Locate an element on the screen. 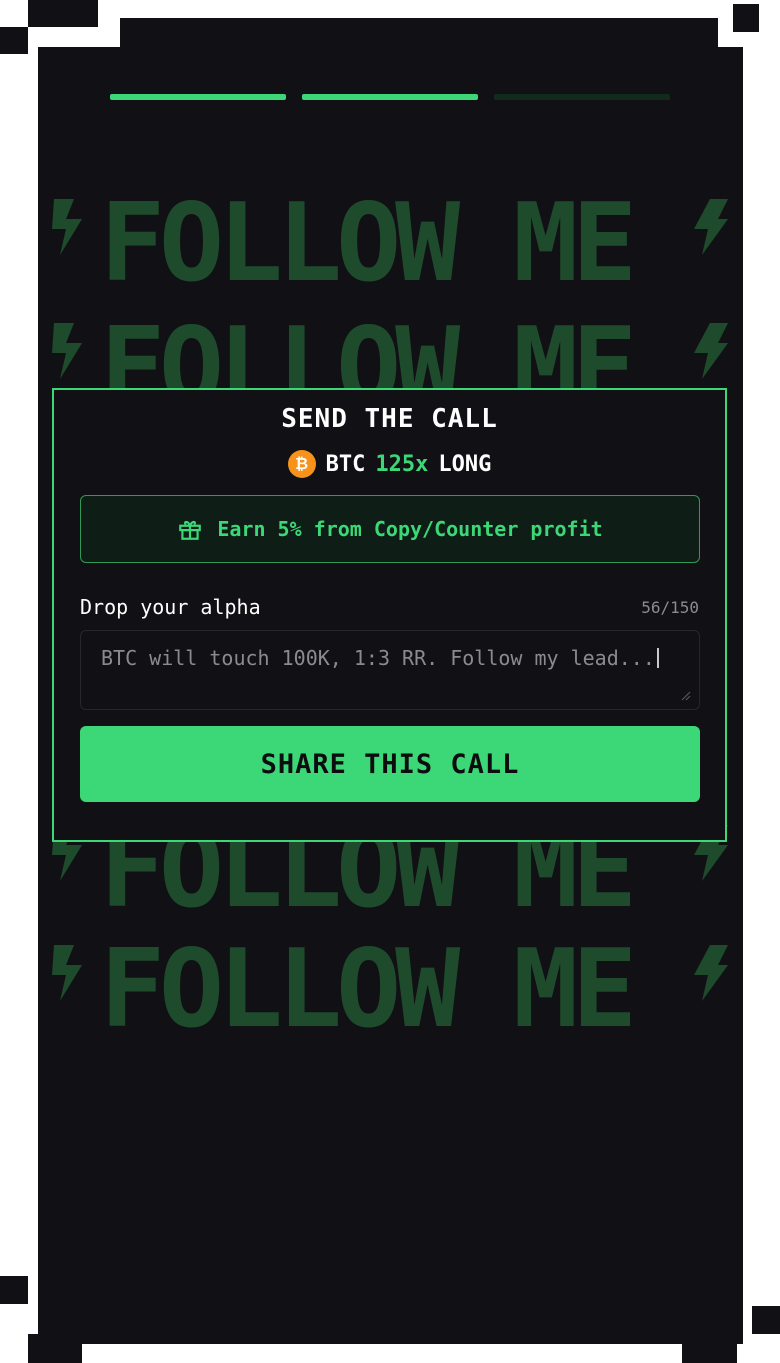 The image size is (780, 1363). alpha-label: Drop your alpha is located at coordinates (170, 607).